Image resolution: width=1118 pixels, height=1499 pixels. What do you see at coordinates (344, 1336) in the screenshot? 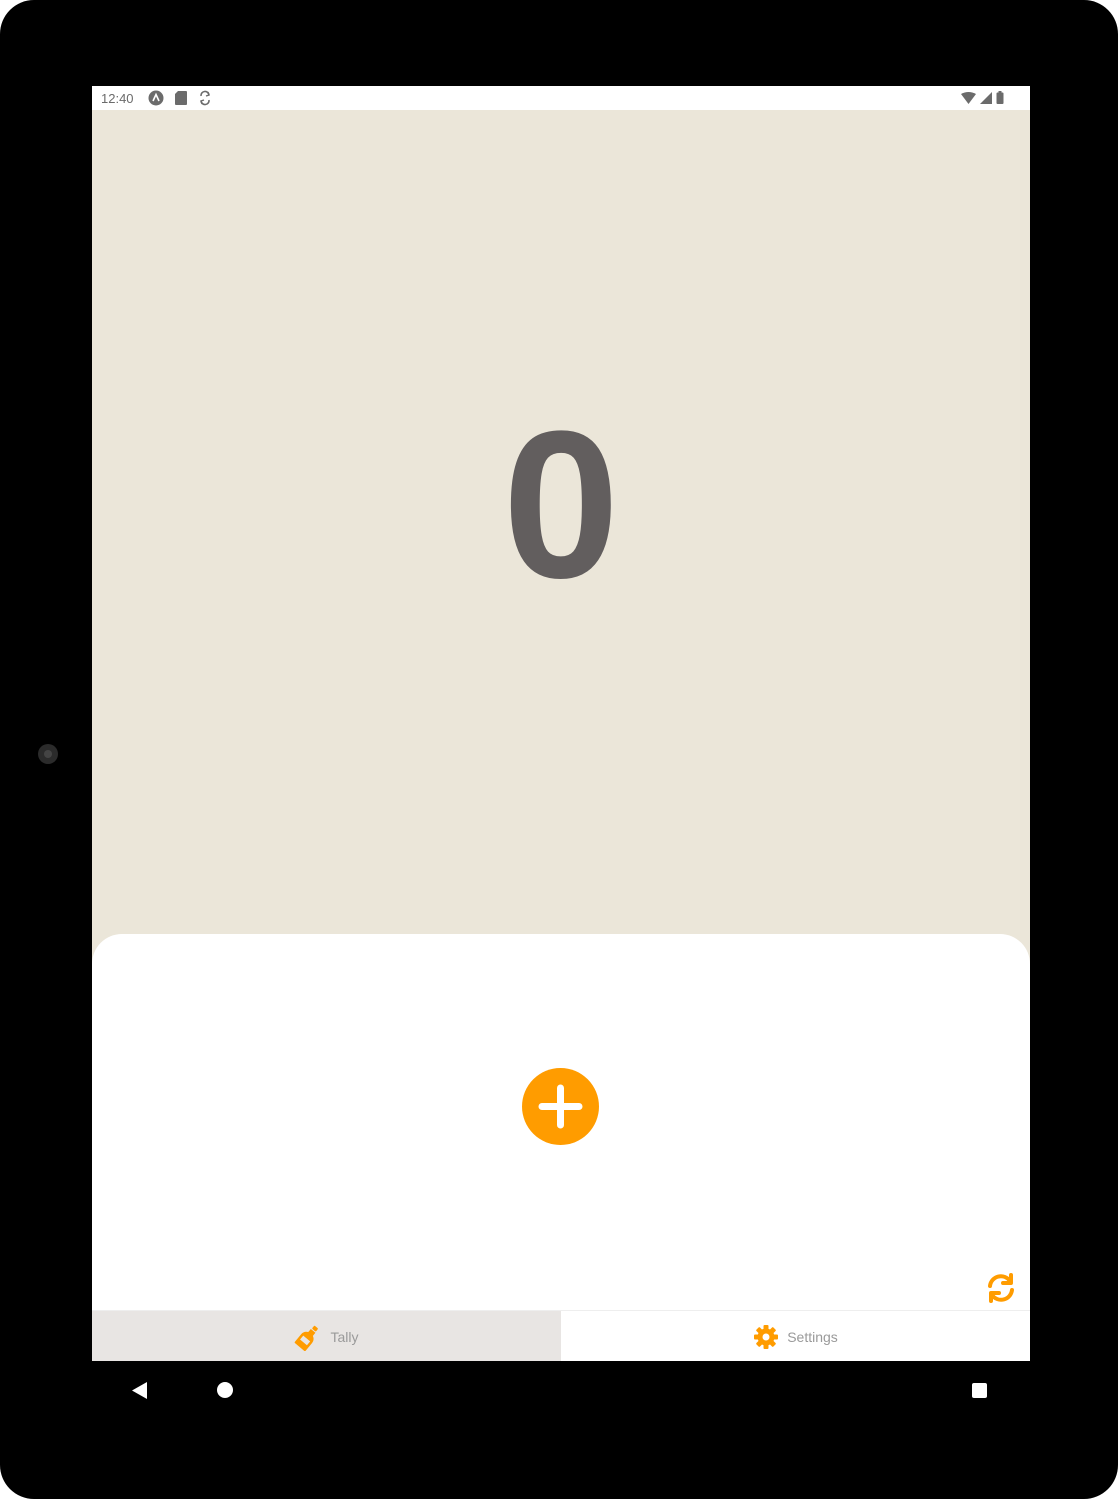
I see `tab-tally-label: Tally` at bounding box center [344, 1336].